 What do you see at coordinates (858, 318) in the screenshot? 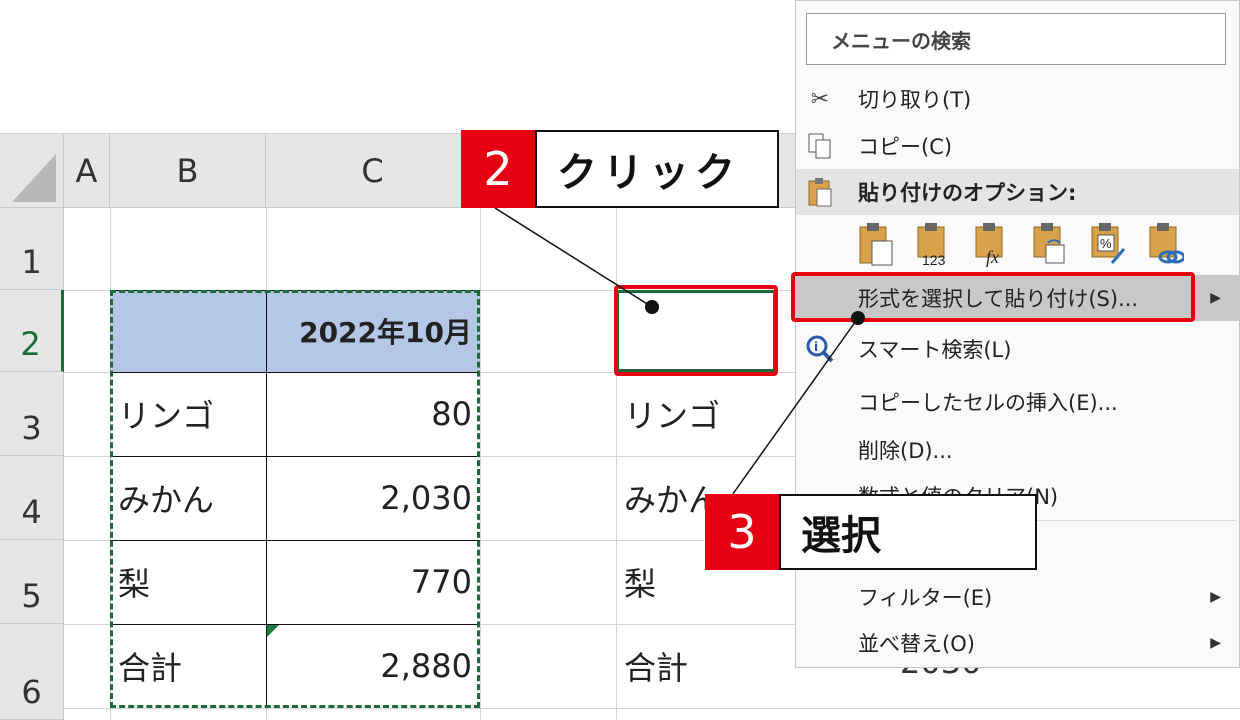
I see `select-point-marker` at bounding box center [858, 318].